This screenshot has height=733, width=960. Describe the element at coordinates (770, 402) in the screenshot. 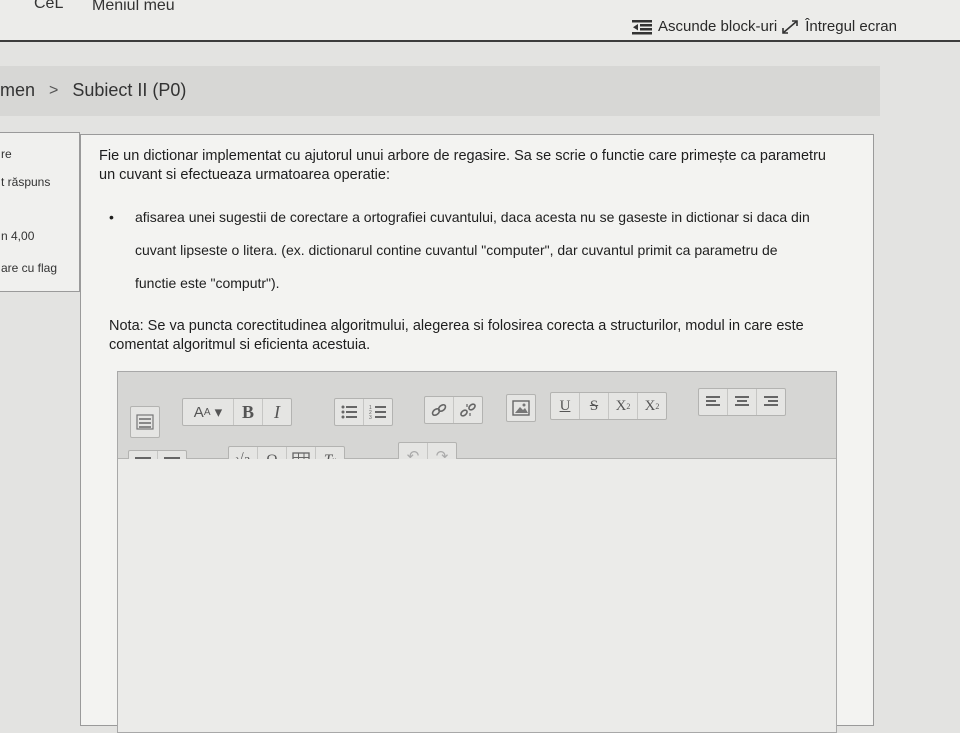

I see `align-right-icon` at that location.